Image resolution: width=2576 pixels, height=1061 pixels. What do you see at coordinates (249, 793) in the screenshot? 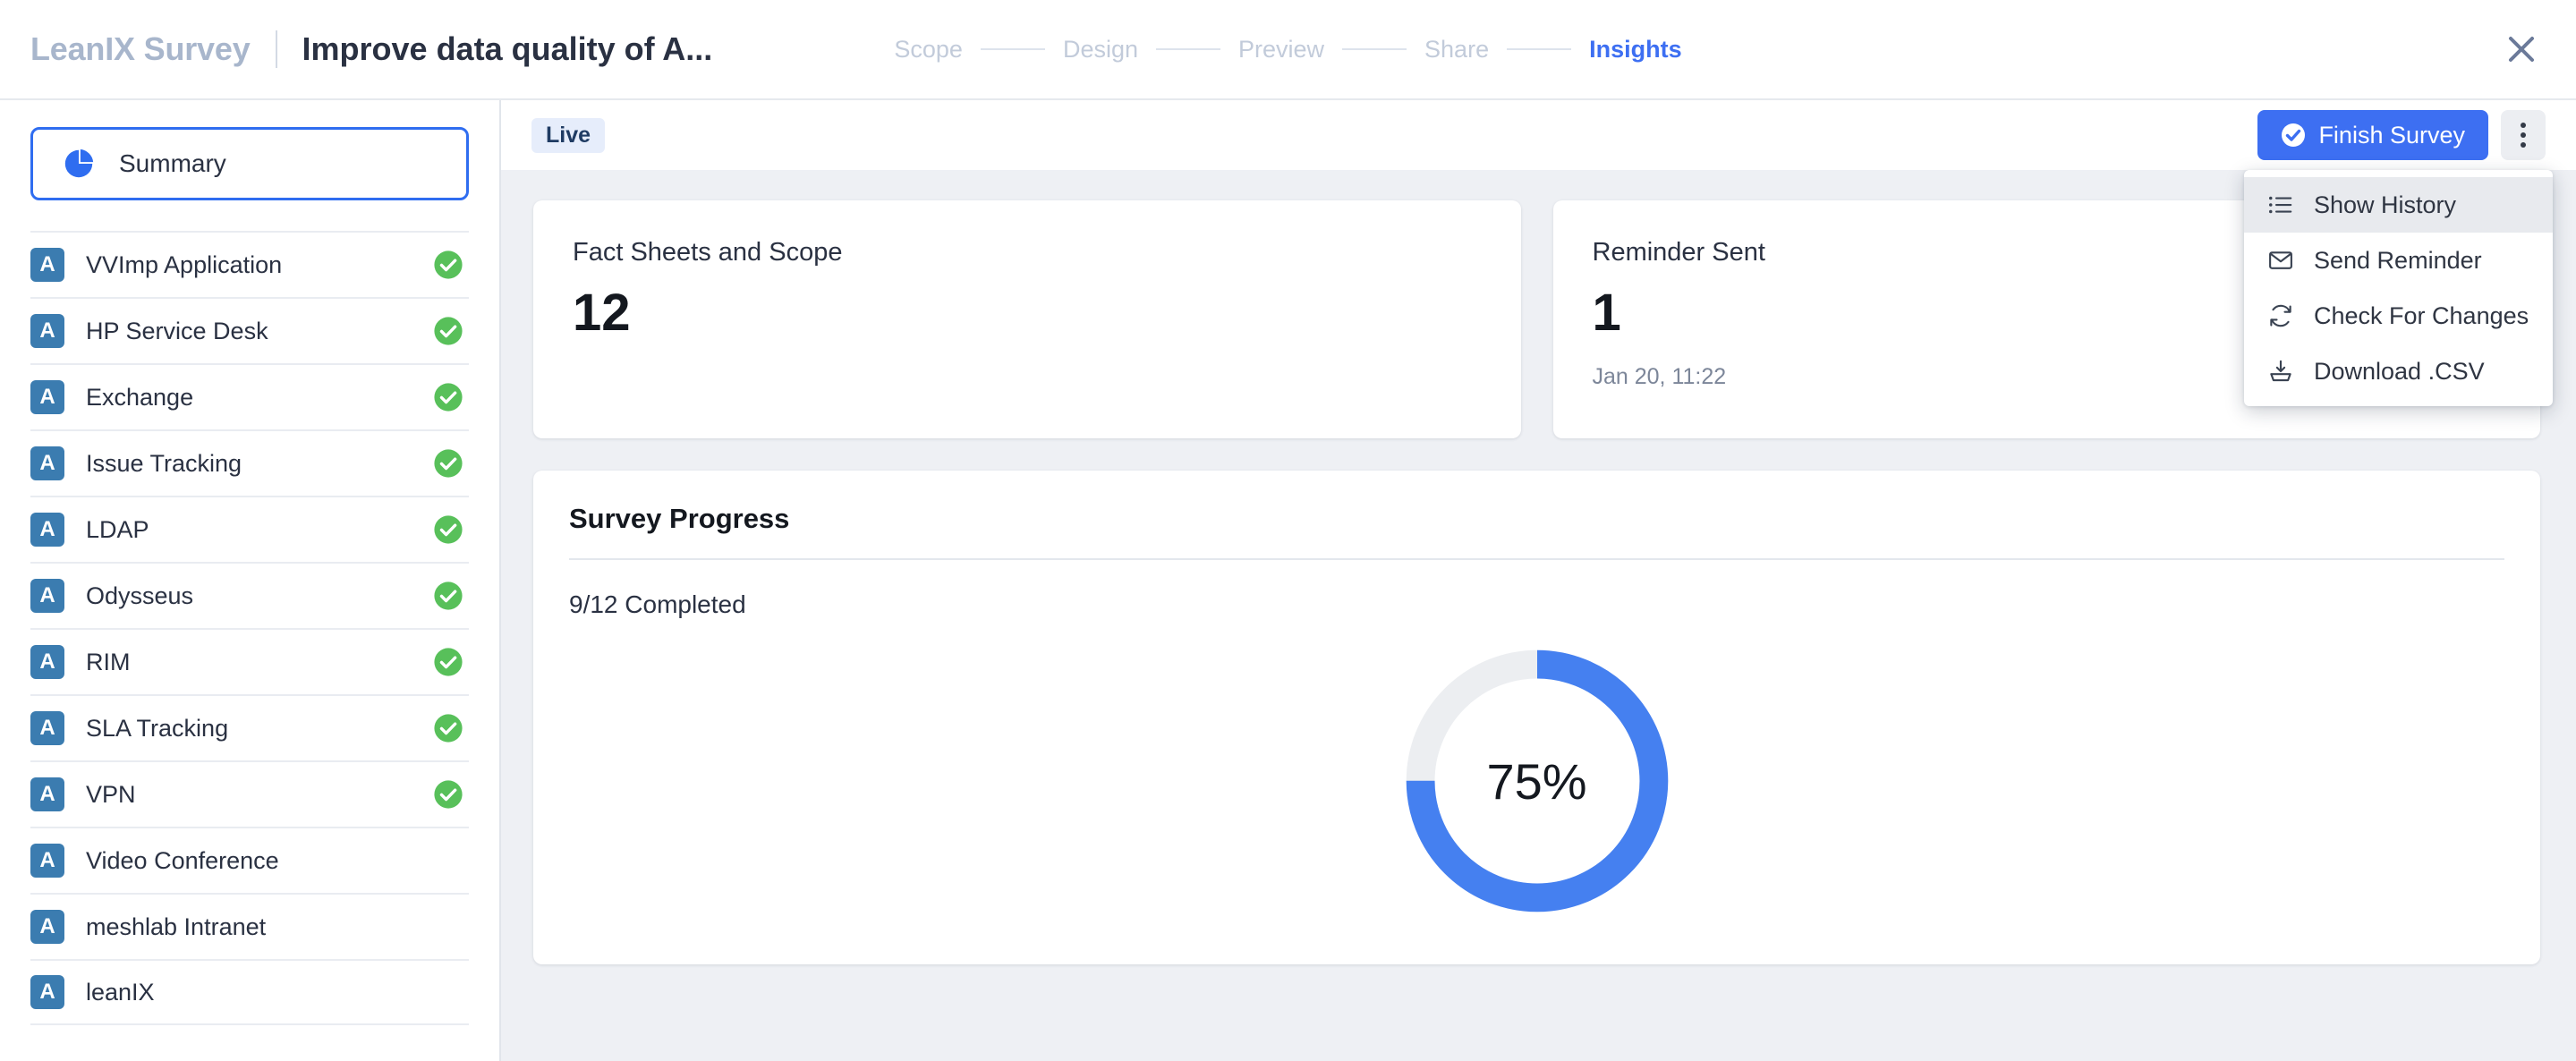
I see `list-item: A VPN` at bounding box center [249, 793].